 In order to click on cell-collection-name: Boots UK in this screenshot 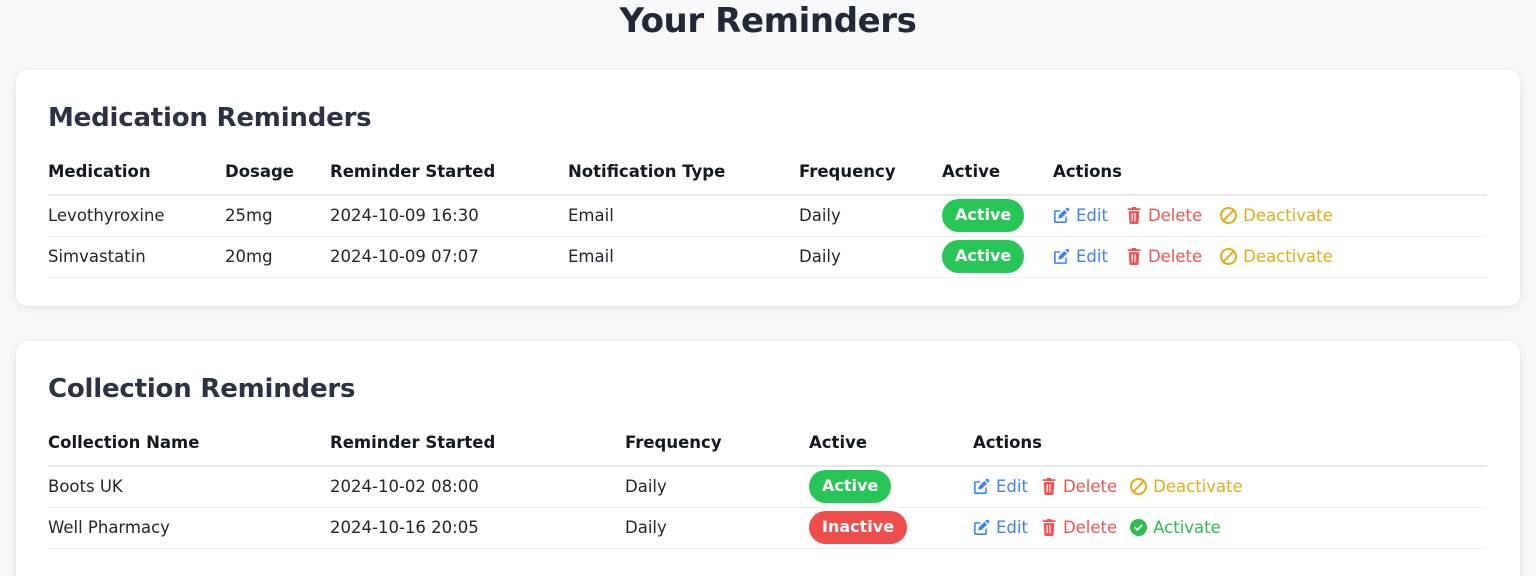, I will do `click(189, 487)`.